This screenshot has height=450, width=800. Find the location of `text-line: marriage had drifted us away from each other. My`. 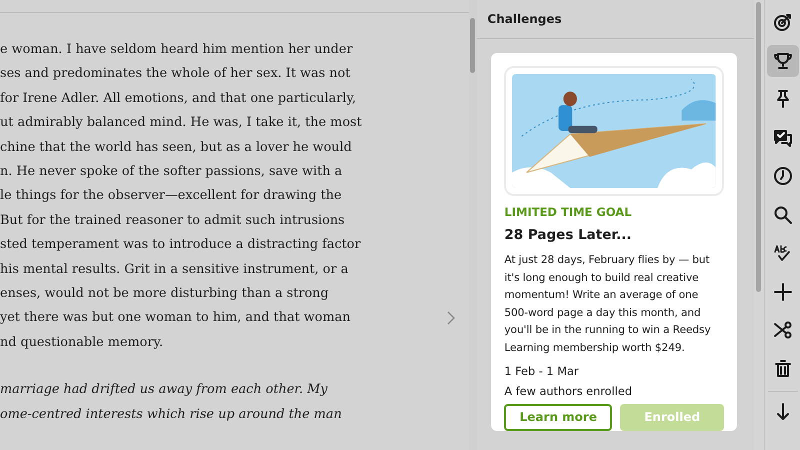

text-line: marriage had drifted us away from each other. My is located at coordinates (164, 390).